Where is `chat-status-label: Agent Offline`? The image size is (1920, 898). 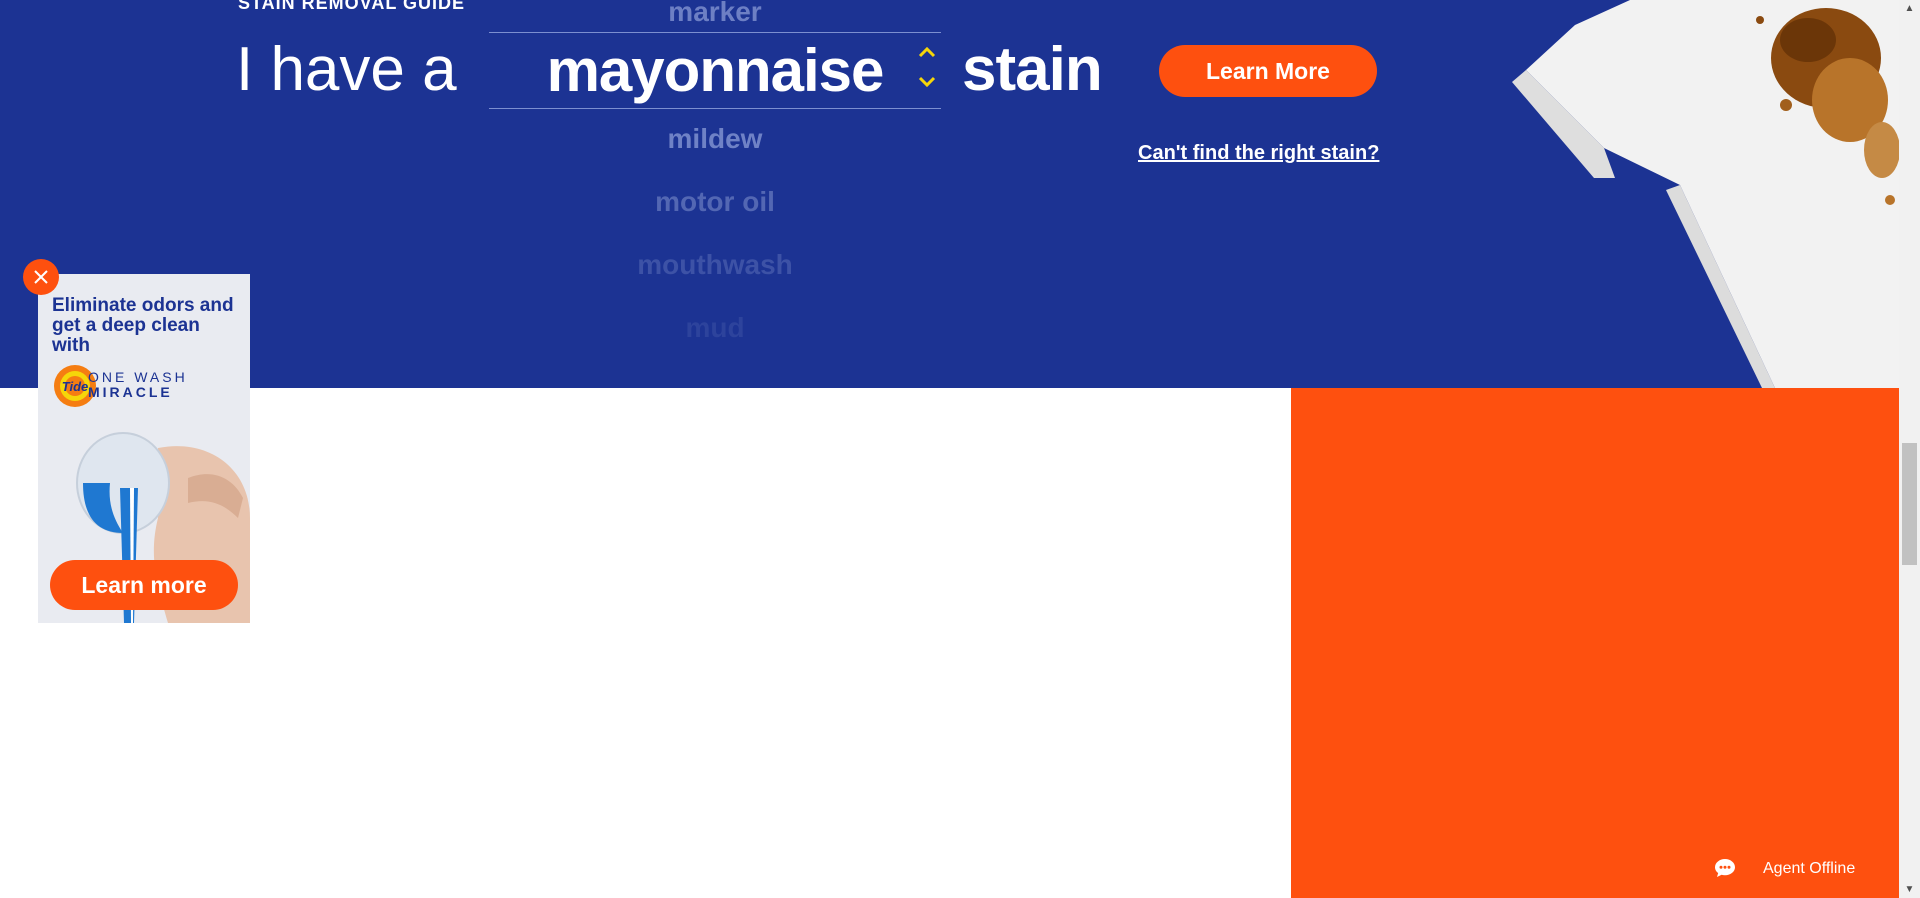
chat-status-label: Agent Offline is located at coordinates (1809, 868).